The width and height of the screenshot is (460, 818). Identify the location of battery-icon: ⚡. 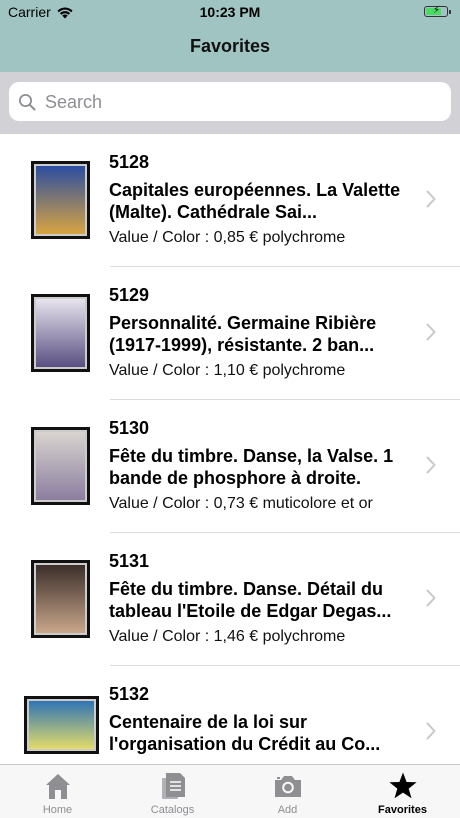
(437, 11).